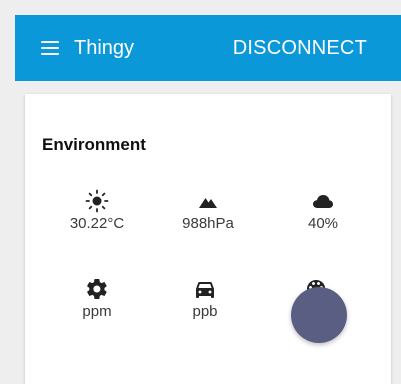 This screenshot has width=401, height=384. I want to click on temperature-sensor: 30.22°C, so click(97, 211).